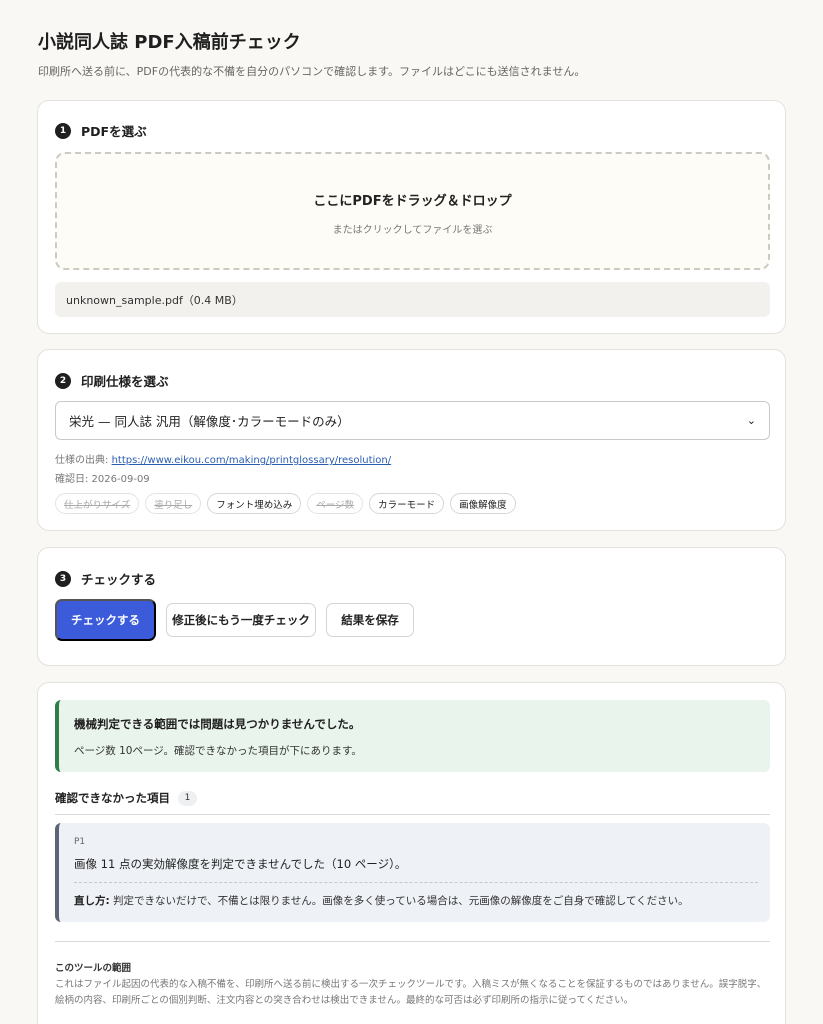  Describe the element at coordinates (218, 751) in the screenshot. I see `result-success-detail: ページ数 10ページ。確認できなかった項目が下にあります。` at that location.